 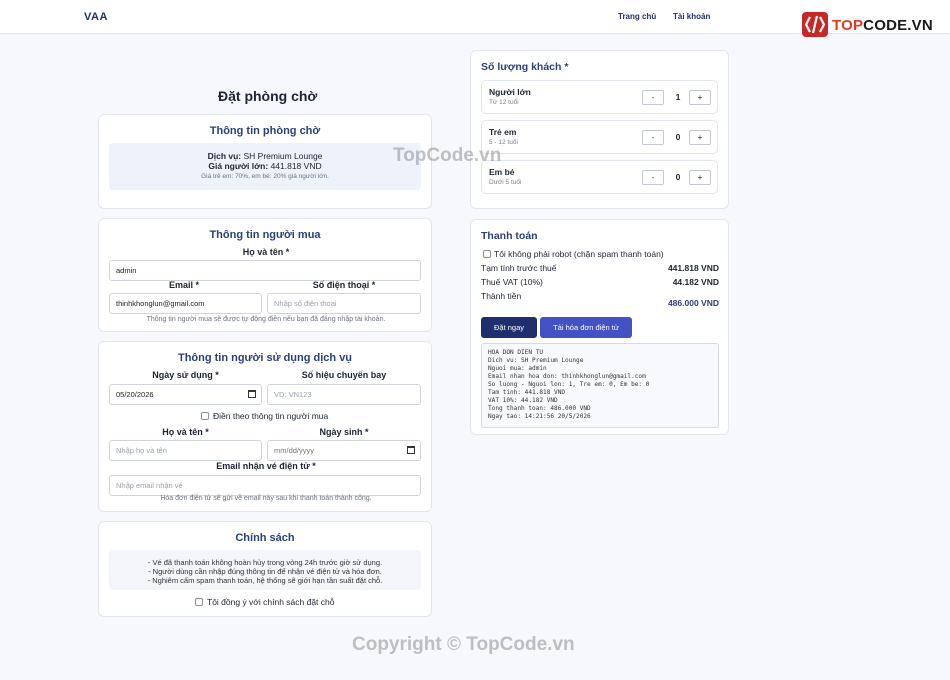 I want to click on flight-label: Số hiệu chuyến bay, so click(x=344, y=375).